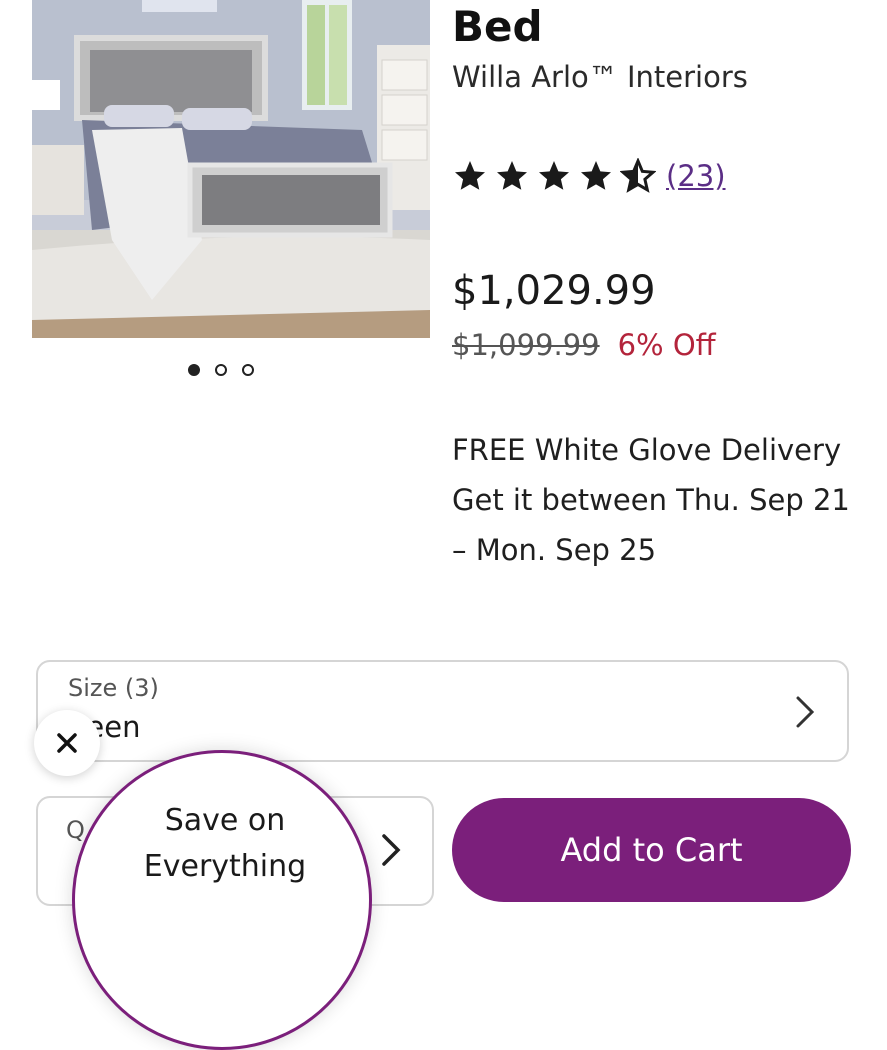 The image size is (887, 1050). What do you see at coordinates (600, 77) in the screenshot?
I see `product-brand: Willa Arlo™ Interiors` at bounding box center [600, 77].